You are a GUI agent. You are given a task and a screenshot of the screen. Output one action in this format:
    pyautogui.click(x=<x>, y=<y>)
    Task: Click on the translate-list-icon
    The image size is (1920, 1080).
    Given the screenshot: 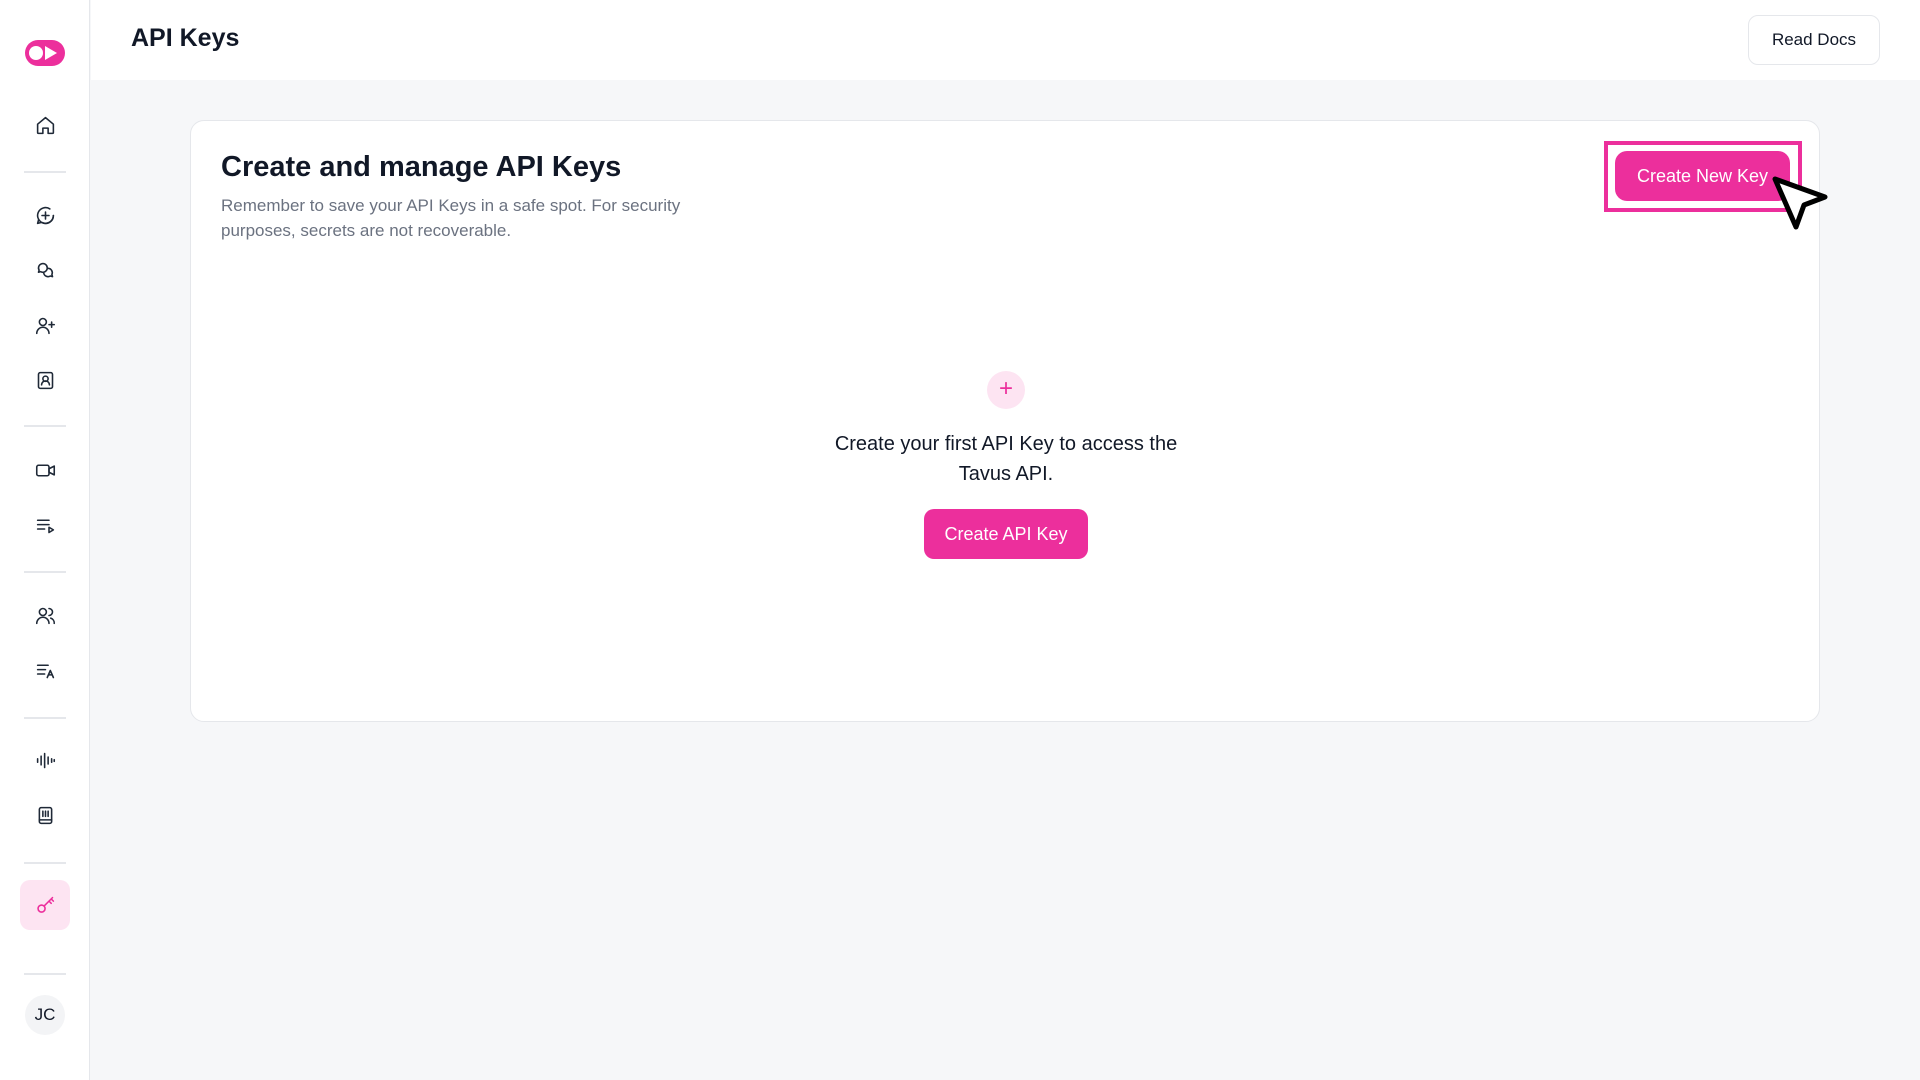 What is the action you would take?
    pyautogui.click(x=45, y=670)
    